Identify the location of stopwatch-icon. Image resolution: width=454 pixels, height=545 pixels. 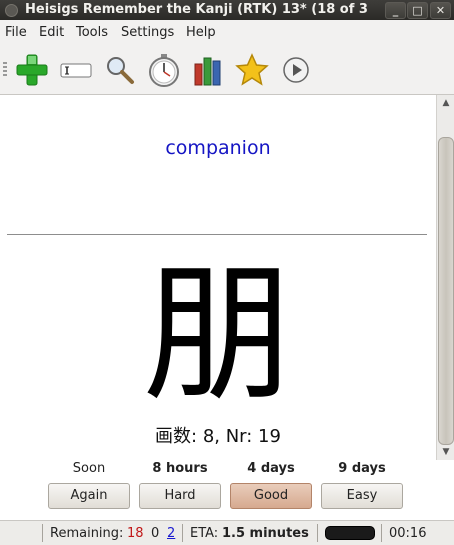
(164, 70).